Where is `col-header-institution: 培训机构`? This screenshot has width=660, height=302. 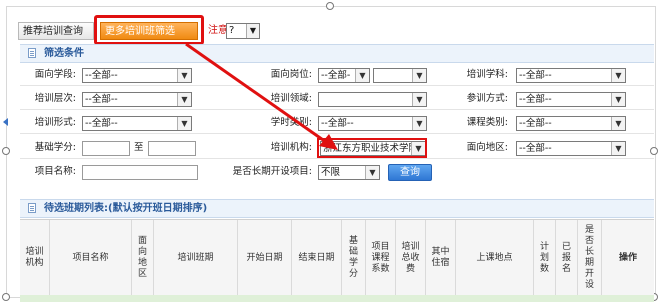
col-header-institution: 培训机构 is located at coordinates (35, 258).